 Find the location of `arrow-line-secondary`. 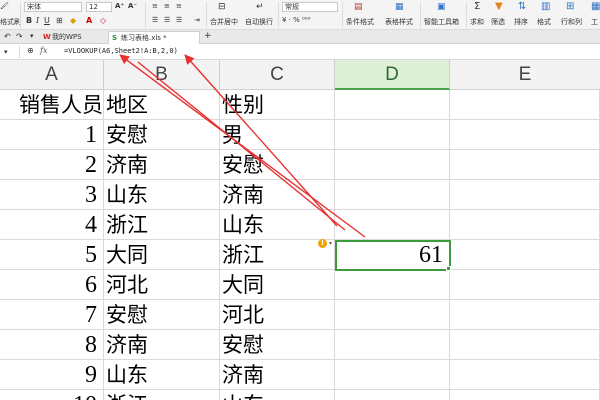

arrow-line-secondary is located at coordinates (241, 146).